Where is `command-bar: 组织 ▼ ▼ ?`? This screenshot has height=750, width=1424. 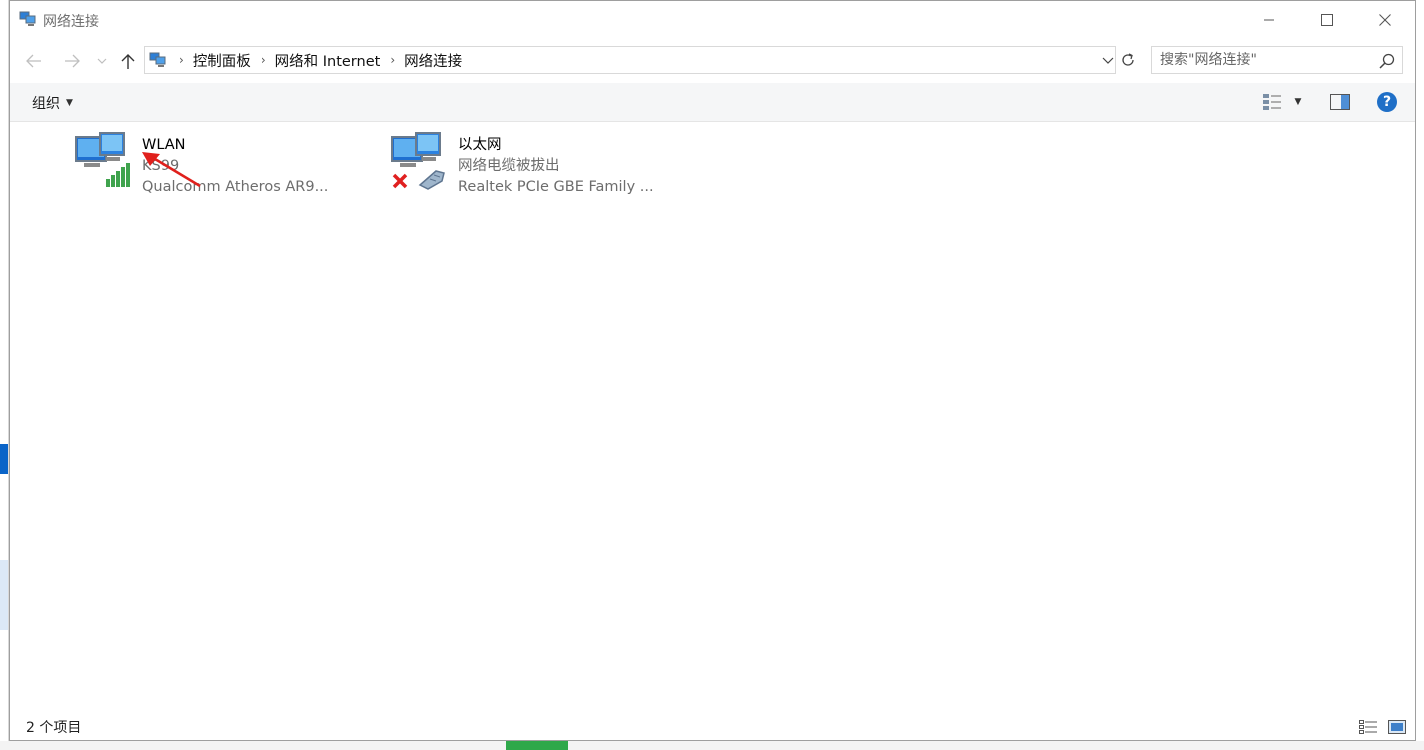 command-bar: 组织 ▼ ▼ ? is located at coordinates (712, 102).